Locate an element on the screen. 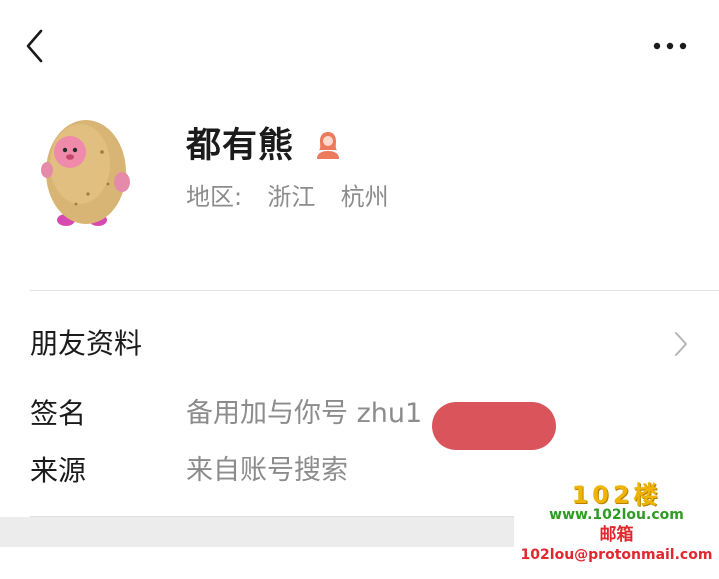  friend-info-label: 朋友资料 is located at coordinates (86, 343).